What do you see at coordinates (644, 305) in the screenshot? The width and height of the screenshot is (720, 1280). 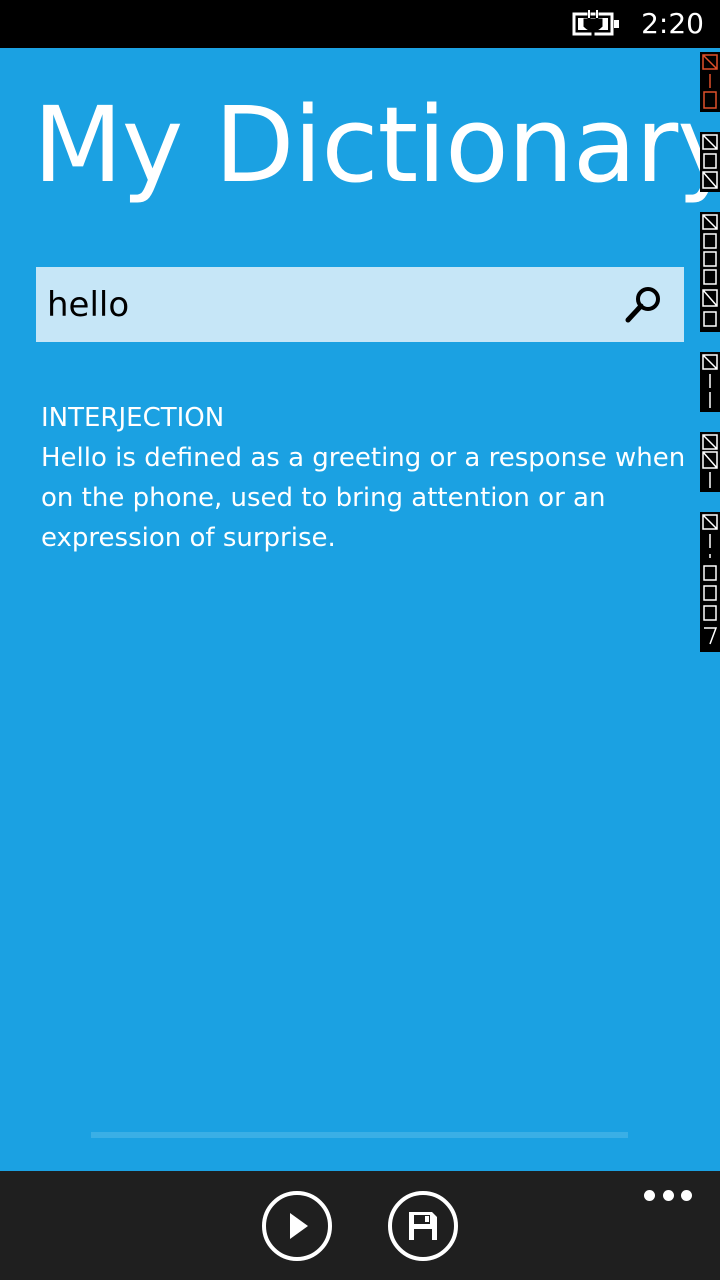 I see `search-icon` at bounding box center [644, 305].